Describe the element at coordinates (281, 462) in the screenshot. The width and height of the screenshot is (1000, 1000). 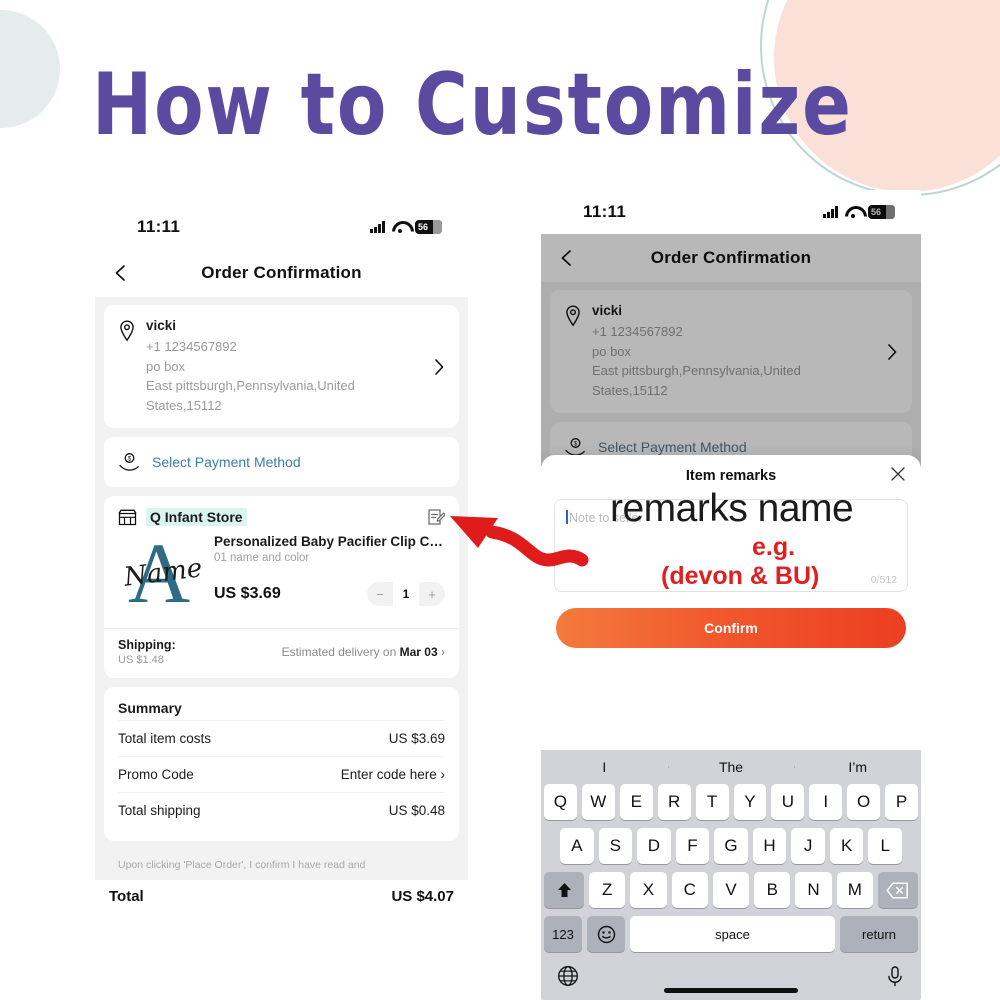
I see `select-payment-method-row: $ Select Payment Method` at that location.